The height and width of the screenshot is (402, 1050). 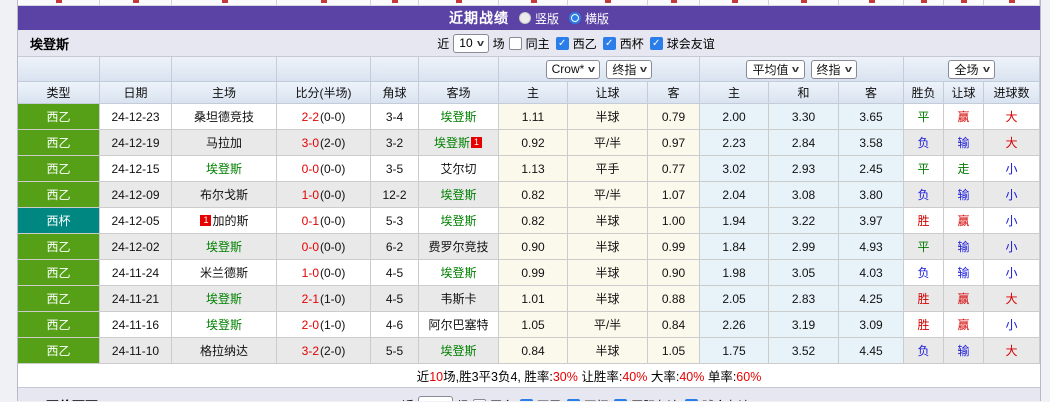 What do you see at coordinates (533, 351) in the screenshot?
I see `bookmaker-home-odds: 0.84` at bounding box center [533, 351].